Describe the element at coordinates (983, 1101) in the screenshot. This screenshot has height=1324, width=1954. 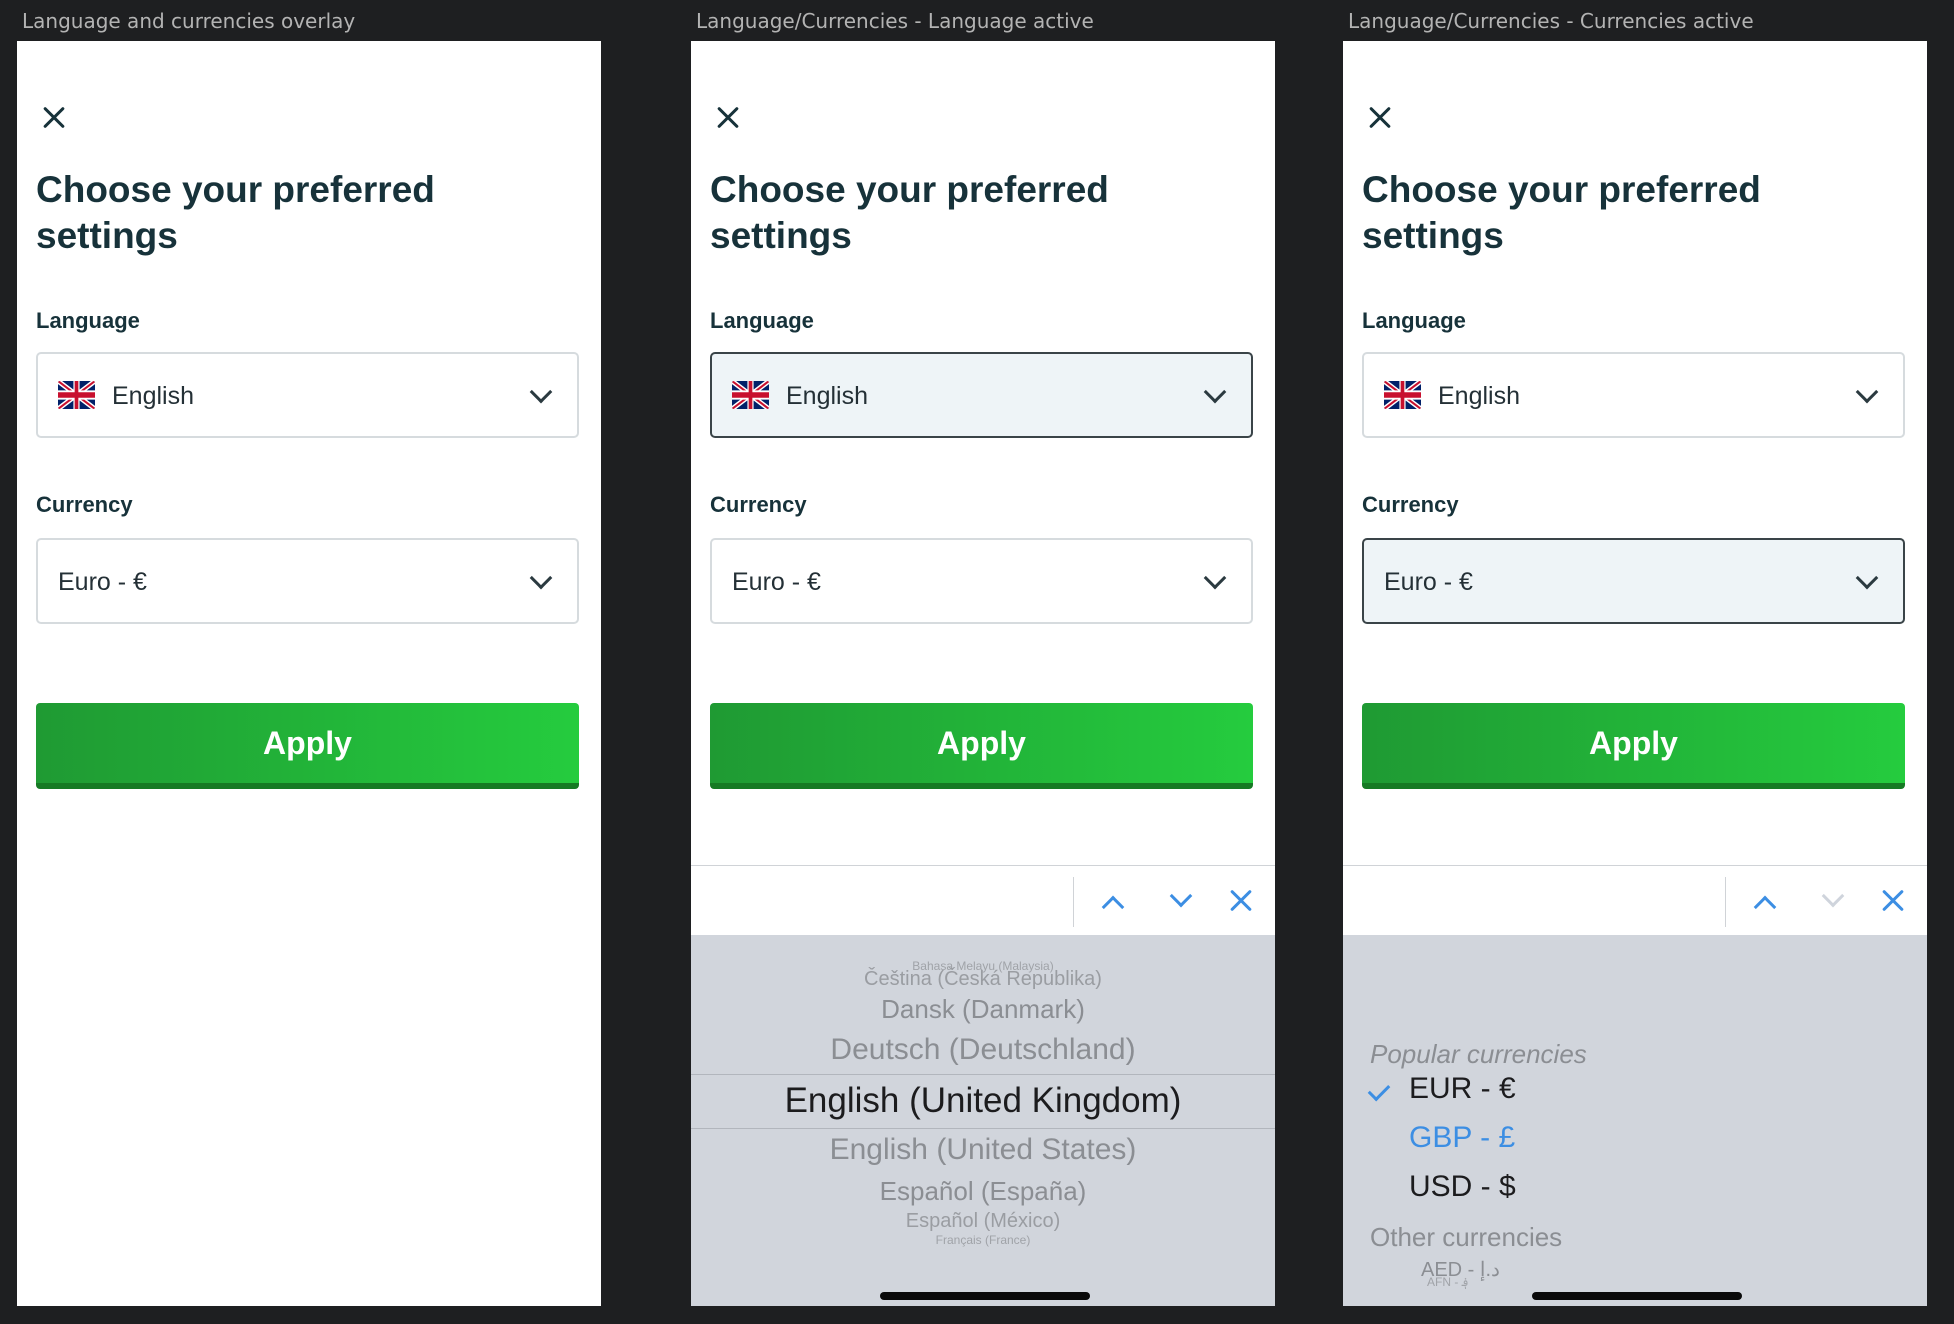
I see `picker-option-selected: English (United Kingdom)` at that location.